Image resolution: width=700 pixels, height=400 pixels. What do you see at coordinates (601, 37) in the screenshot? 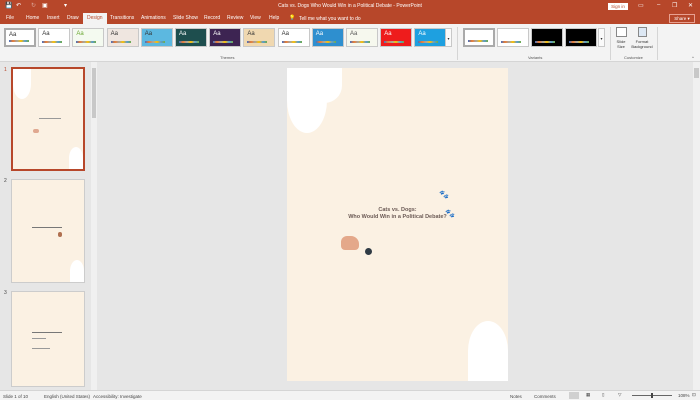
I see `variants-more-button: ▾` at bounding box center [601, 37].